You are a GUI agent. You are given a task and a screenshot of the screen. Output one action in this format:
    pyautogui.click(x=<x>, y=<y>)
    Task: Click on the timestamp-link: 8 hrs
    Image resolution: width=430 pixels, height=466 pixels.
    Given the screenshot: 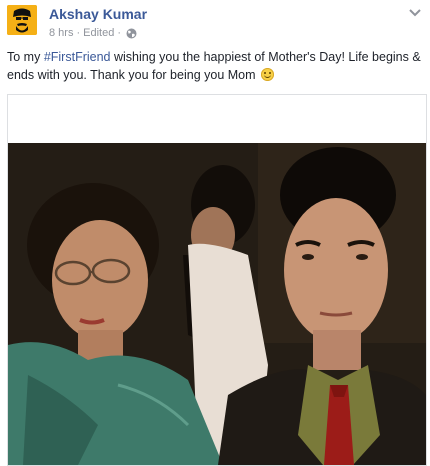 What is the action you would take?
    pyautogui.click(x=61, y=33)
    